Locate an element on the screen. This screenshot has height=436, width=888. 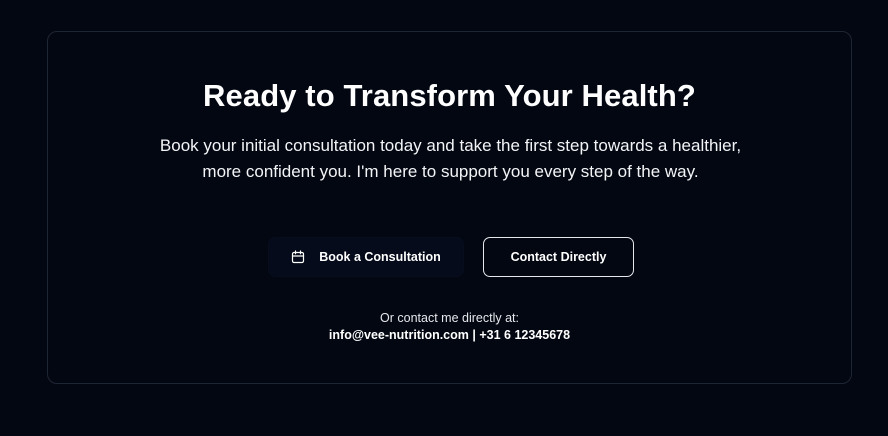
contact-note: Or contact me directly at: is located at coordinates (449, 318).